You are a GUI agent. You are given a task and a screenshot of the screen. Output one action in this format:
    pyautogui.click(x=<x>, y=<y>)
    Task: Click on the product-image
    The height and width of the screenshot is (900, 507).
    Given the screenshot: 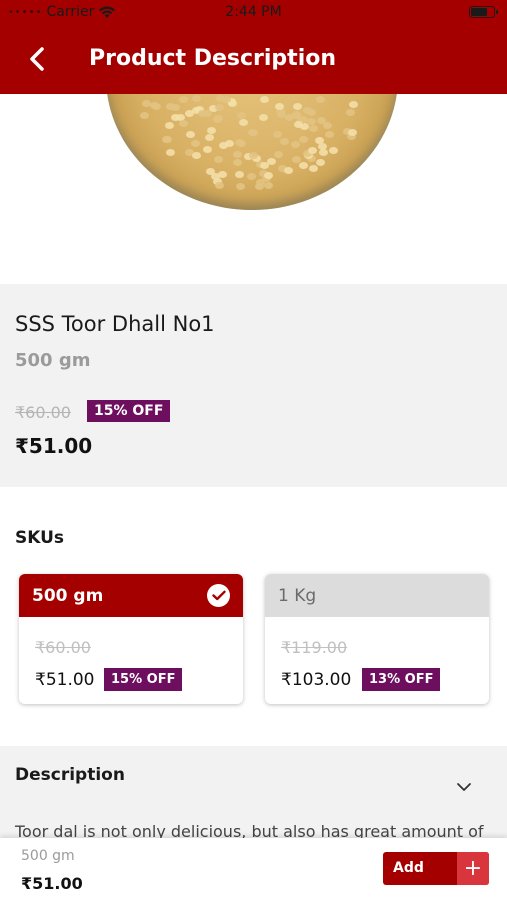 What is the action you would take?
    pyautogui.click(x=252, y=152)
    